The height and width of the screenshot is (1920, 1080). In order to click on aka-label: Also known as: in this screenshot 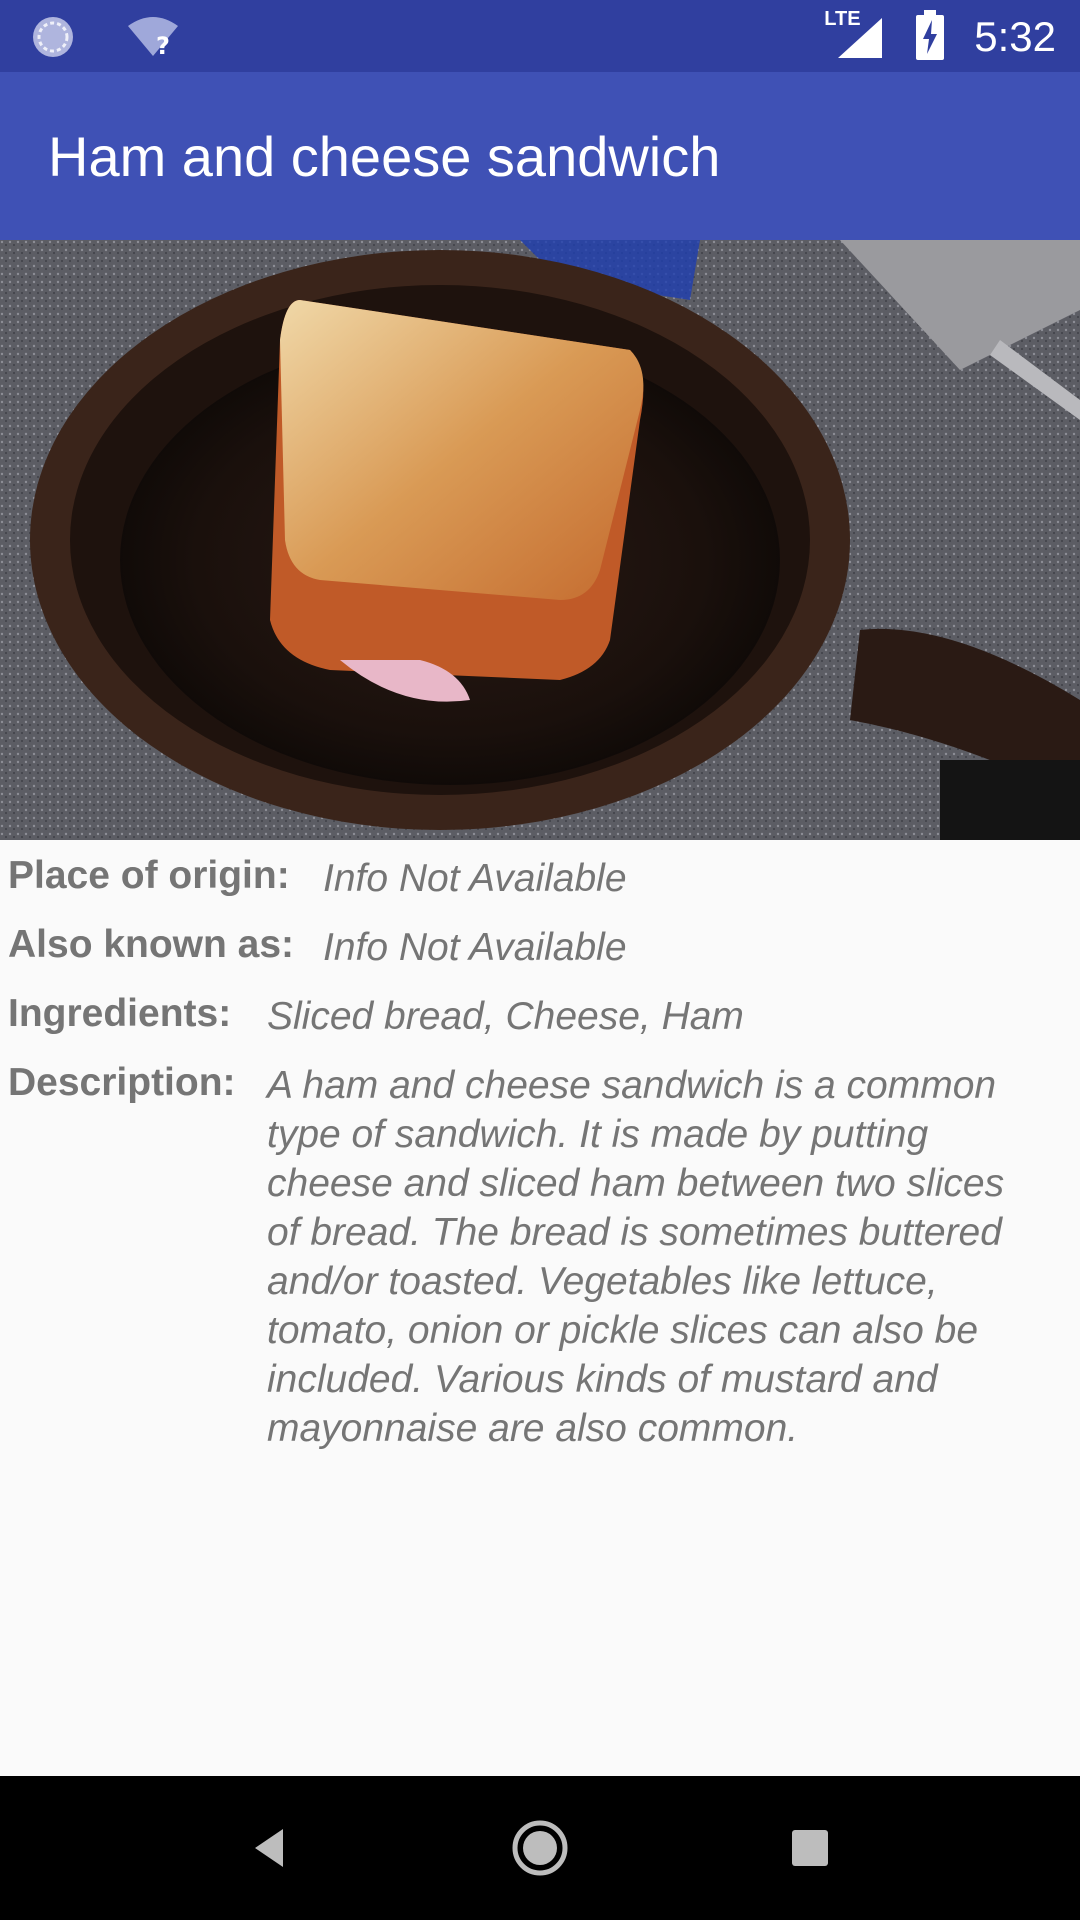, I will do `click(151, 944)`.